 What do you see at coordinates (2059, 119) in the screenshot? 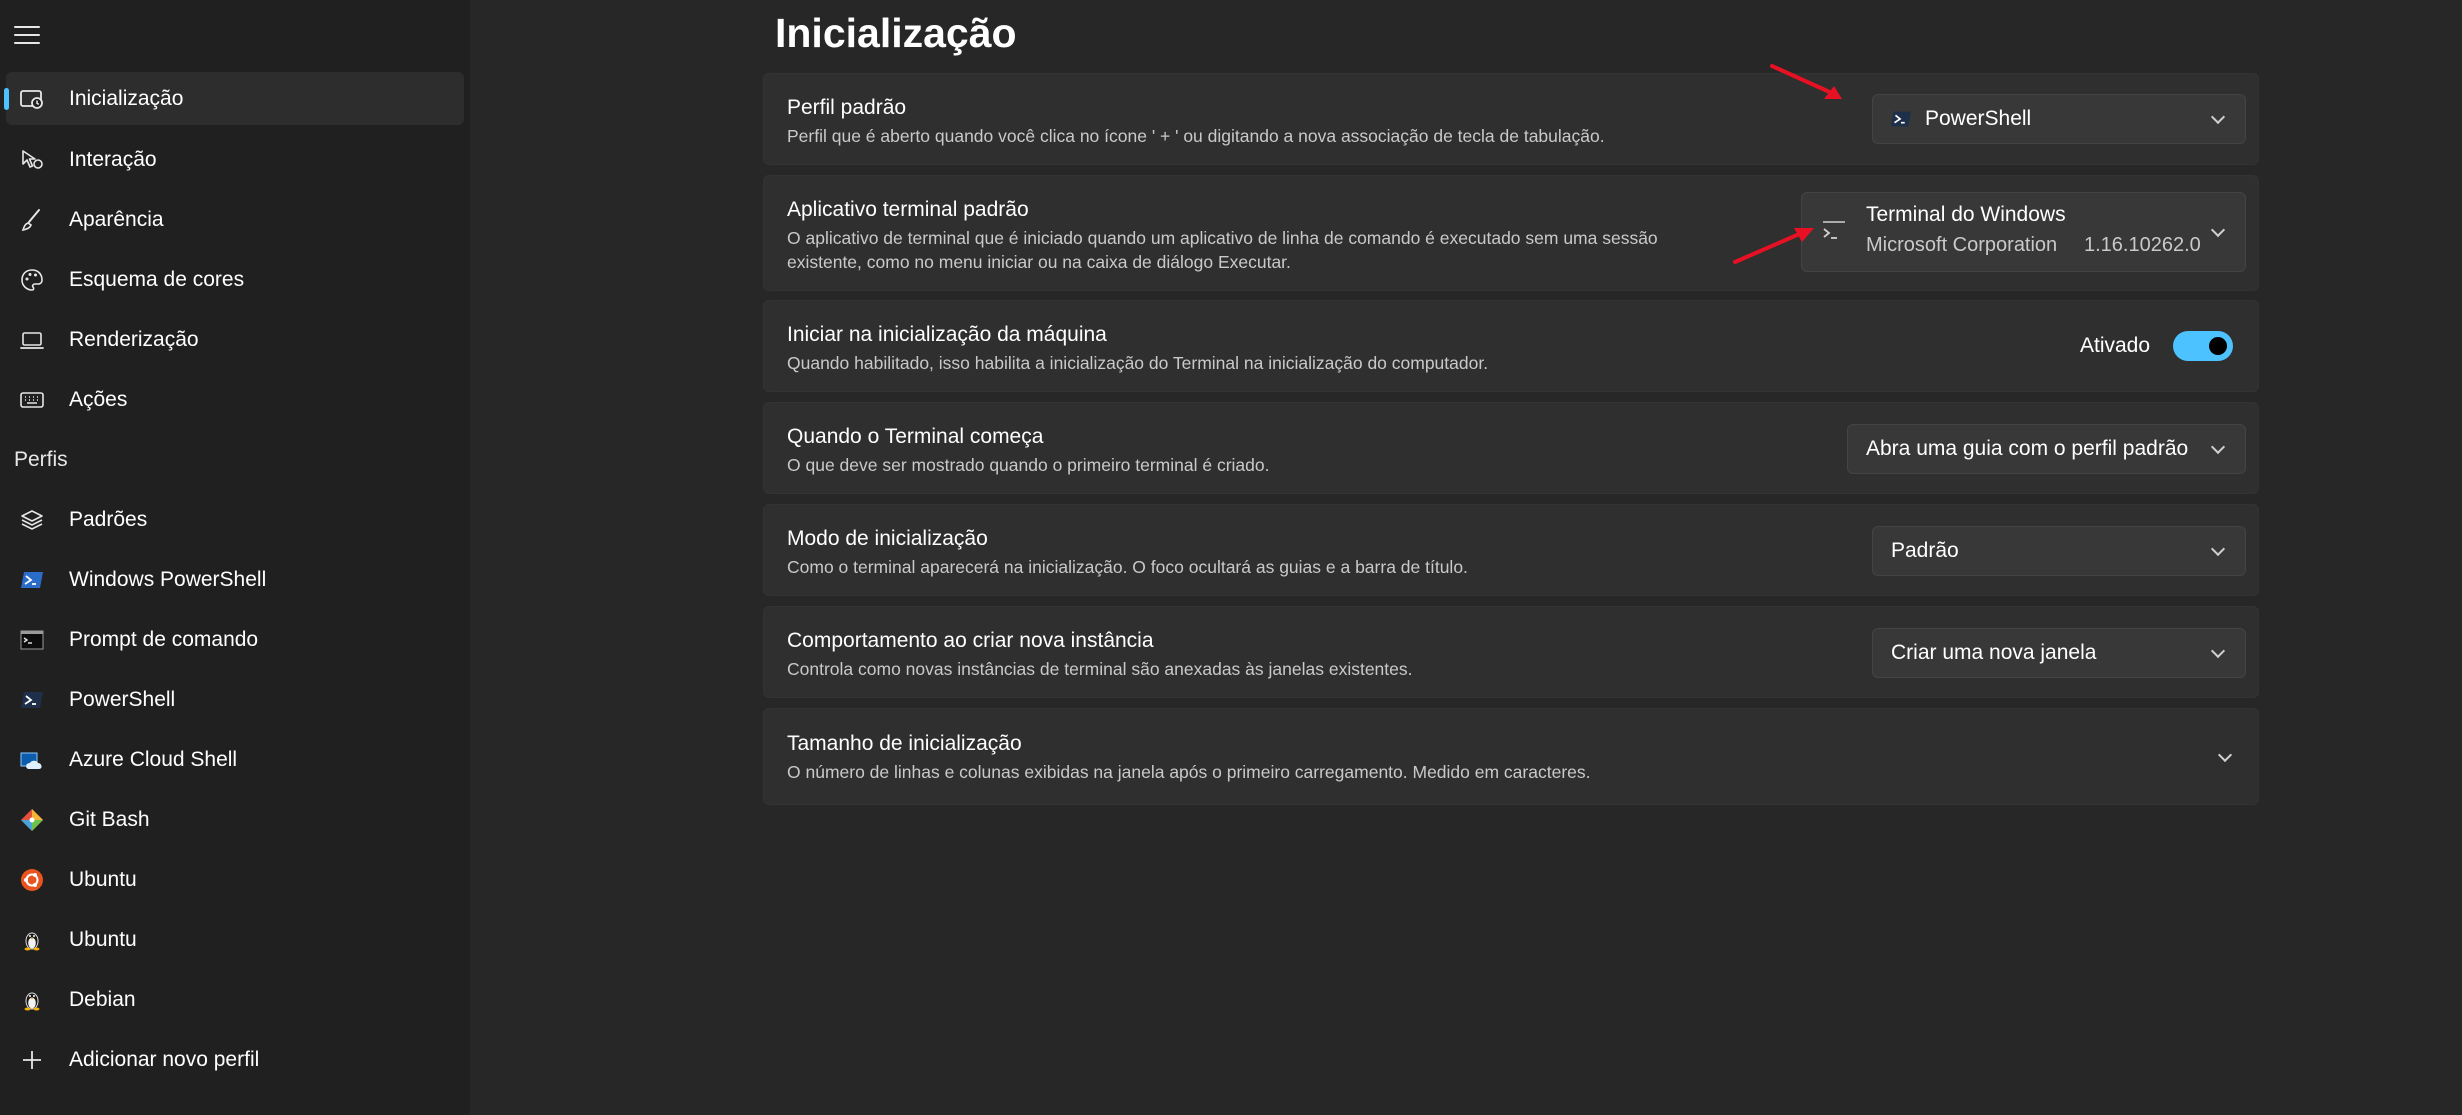
I see `default-profile-dropdown: PowerShell` at bounding box center [2059, 119].